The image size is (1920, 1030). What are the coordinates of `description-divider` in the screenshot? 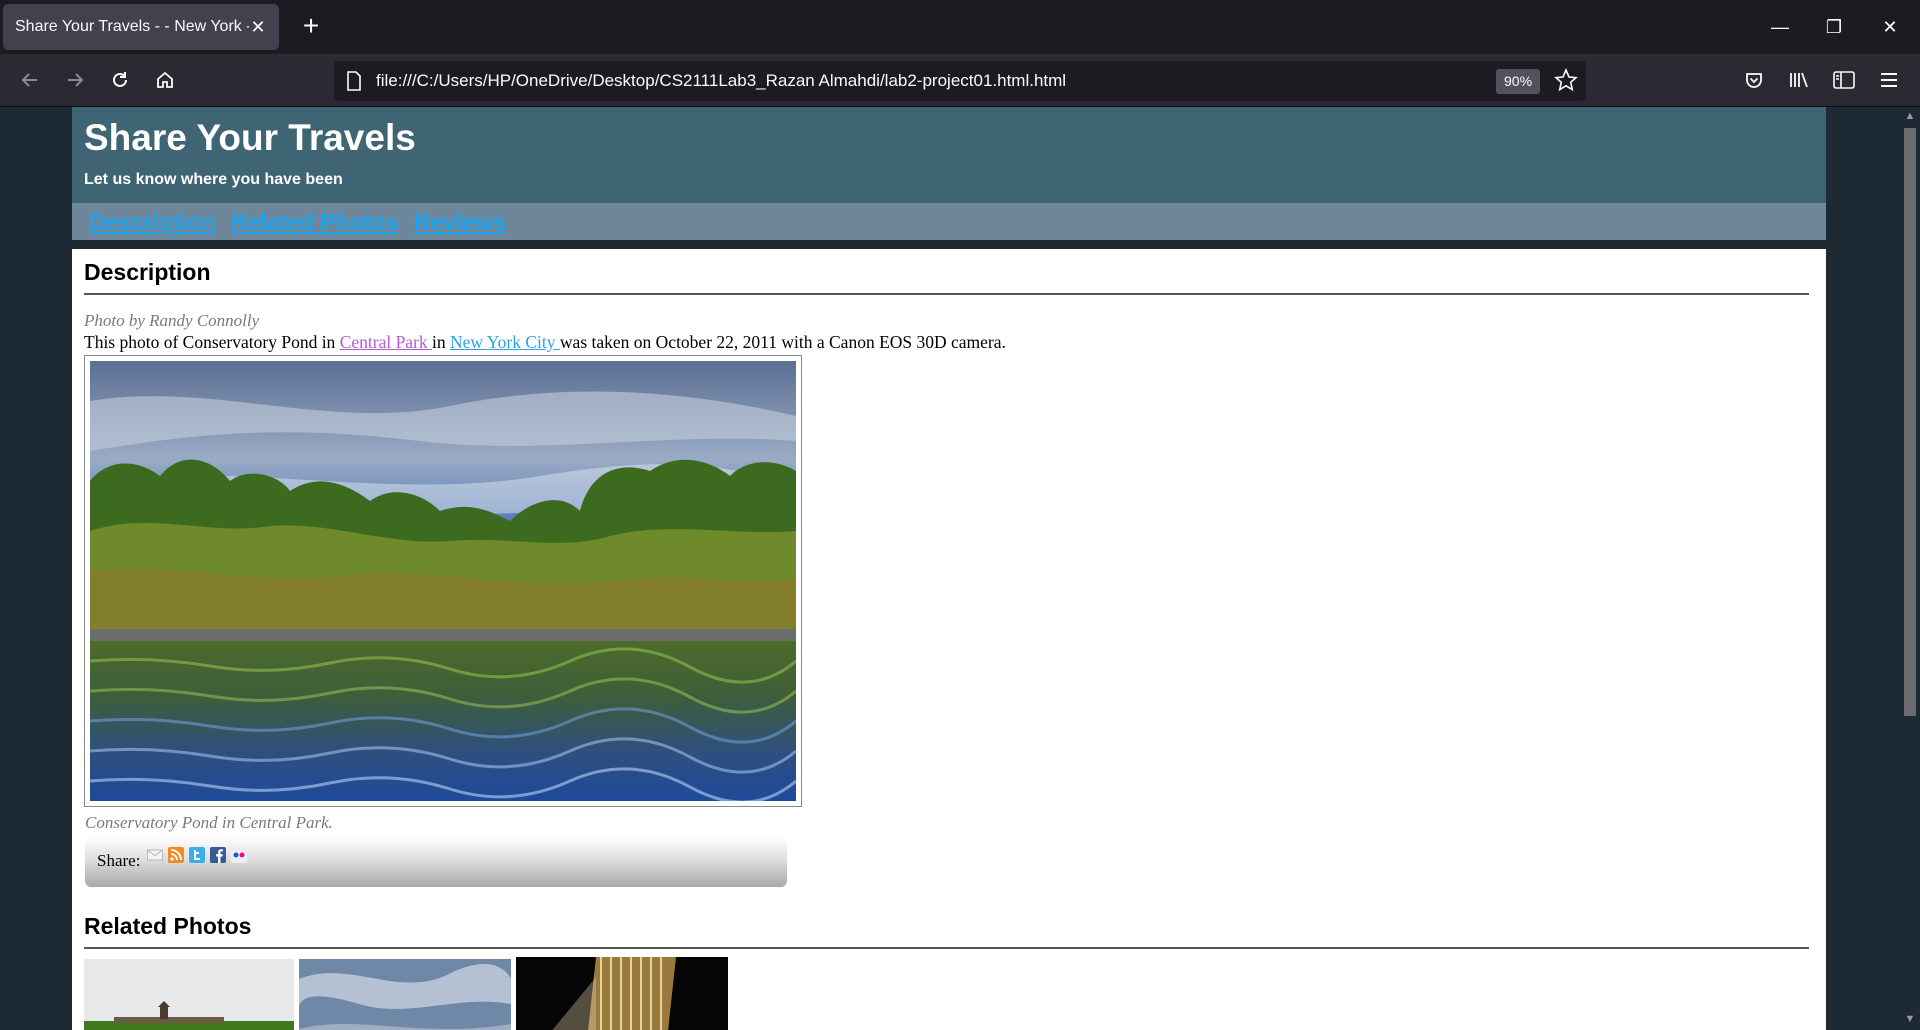 It's located at (946, 294).